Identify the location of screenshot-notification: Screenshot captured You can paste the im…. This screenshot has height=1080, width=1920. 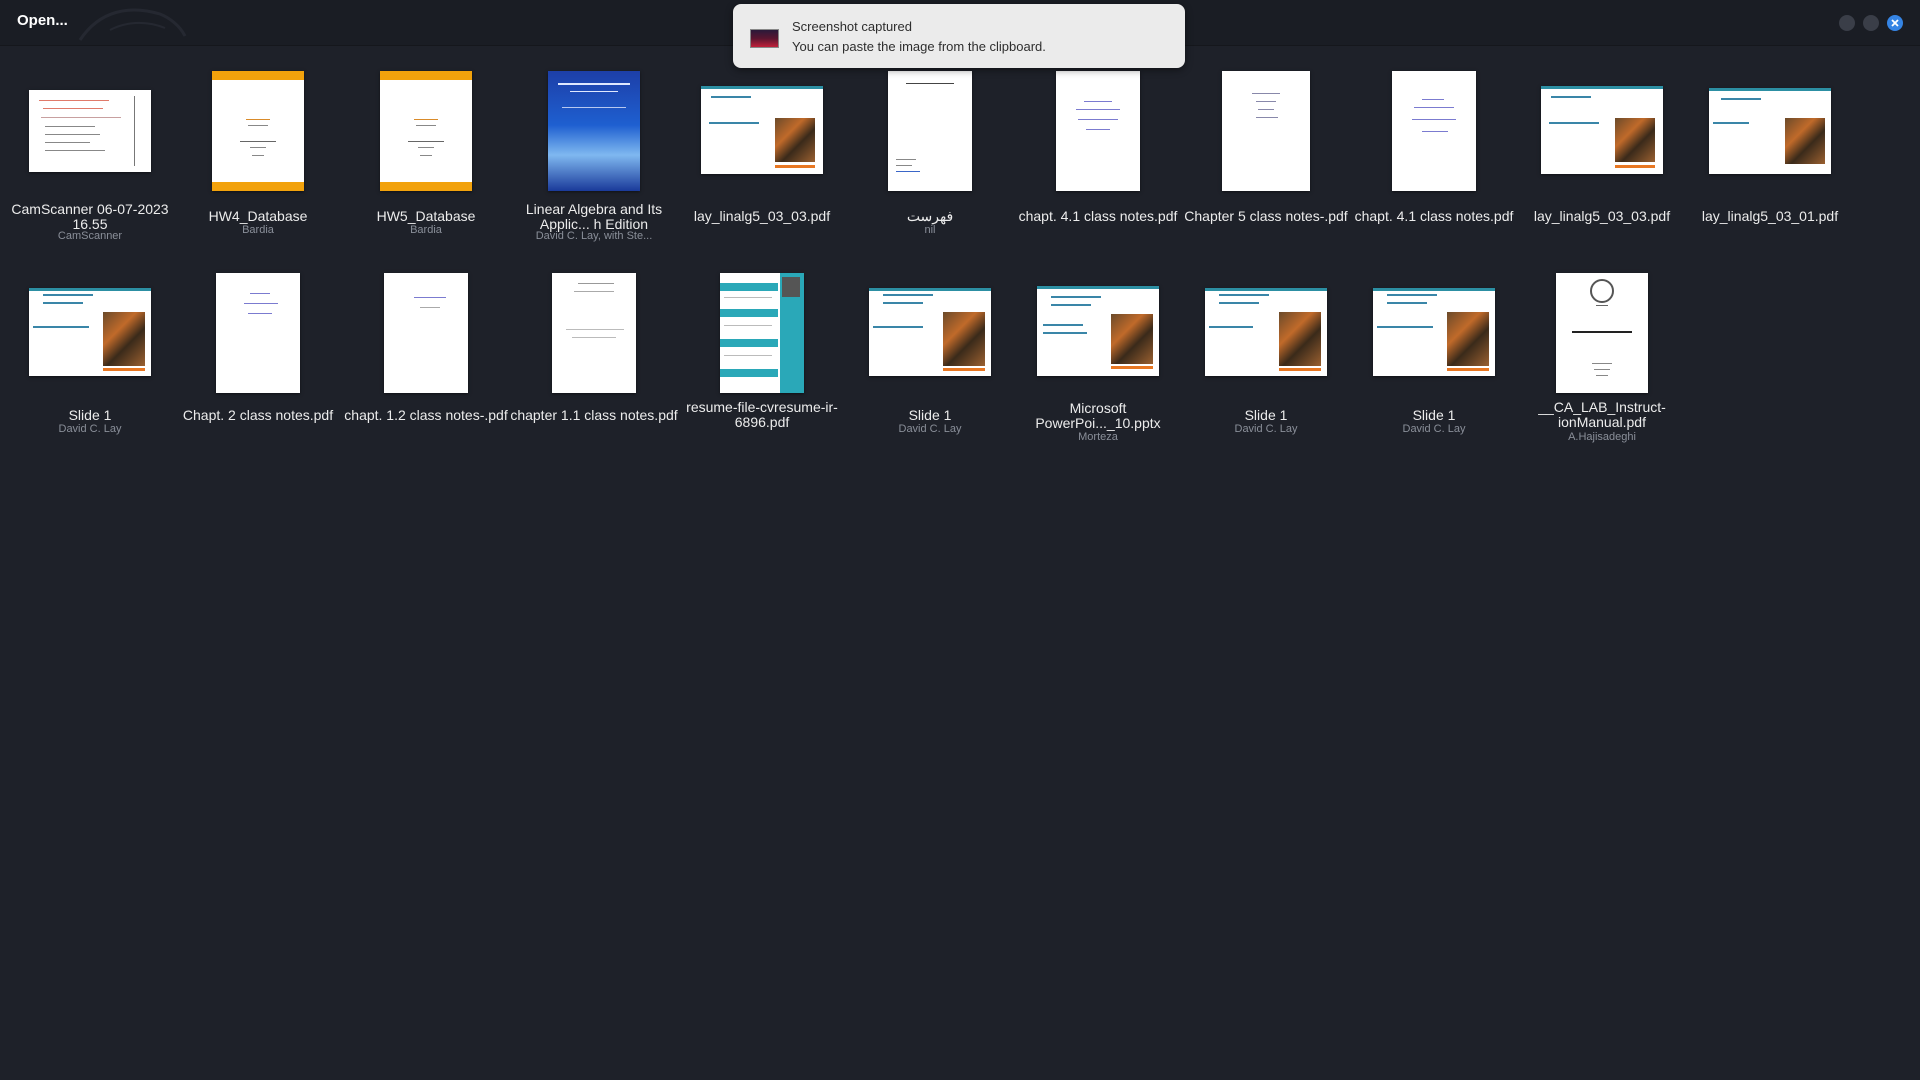
(959, 36).